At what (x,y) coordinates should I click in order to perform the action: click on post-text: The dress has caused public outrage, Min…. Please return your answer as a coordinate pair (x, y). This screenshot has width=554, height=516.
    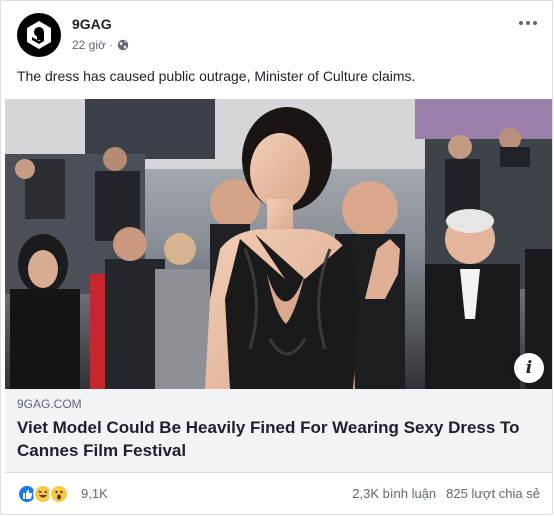
    Looking at the image, I should click on (216, 76).